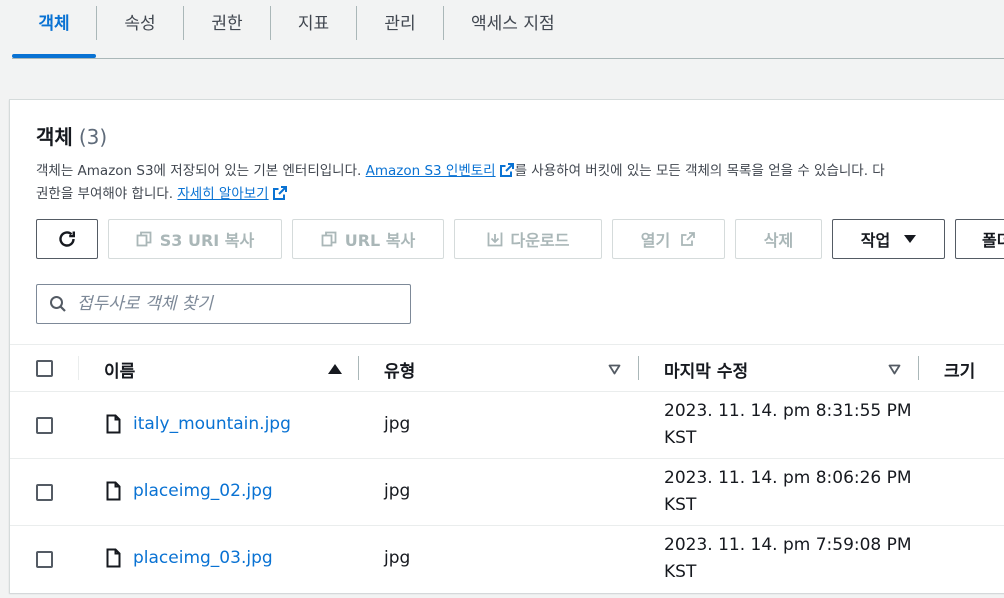 This screenshot has height=598, width=1004. Describe the element at coordinates (788, 545) in the screenshot. I see `modified-date: 2023. 11. 14. pm 7:59:08 PM` at that location.